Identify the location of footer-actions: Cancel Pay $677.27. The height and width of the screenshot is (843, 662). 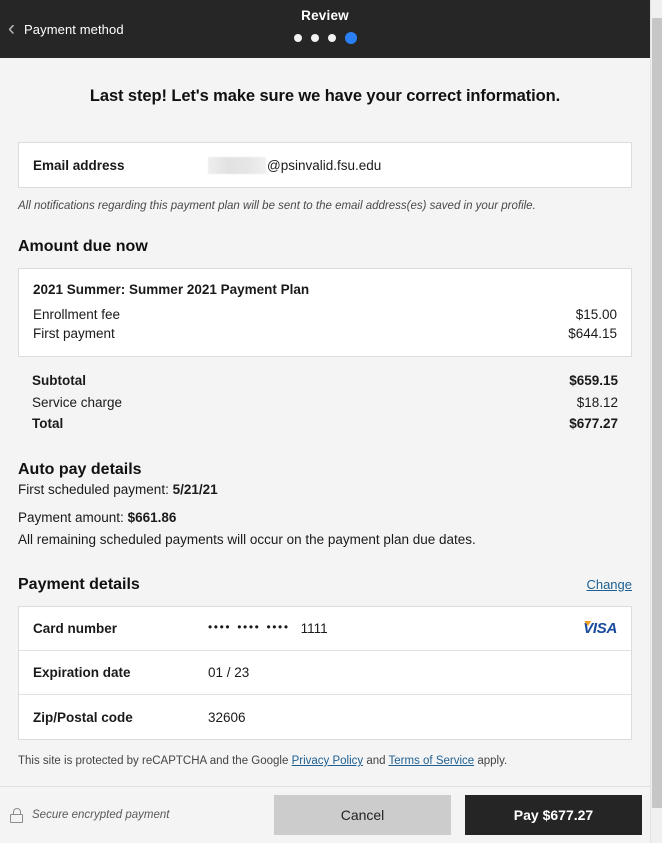
(458, 815).